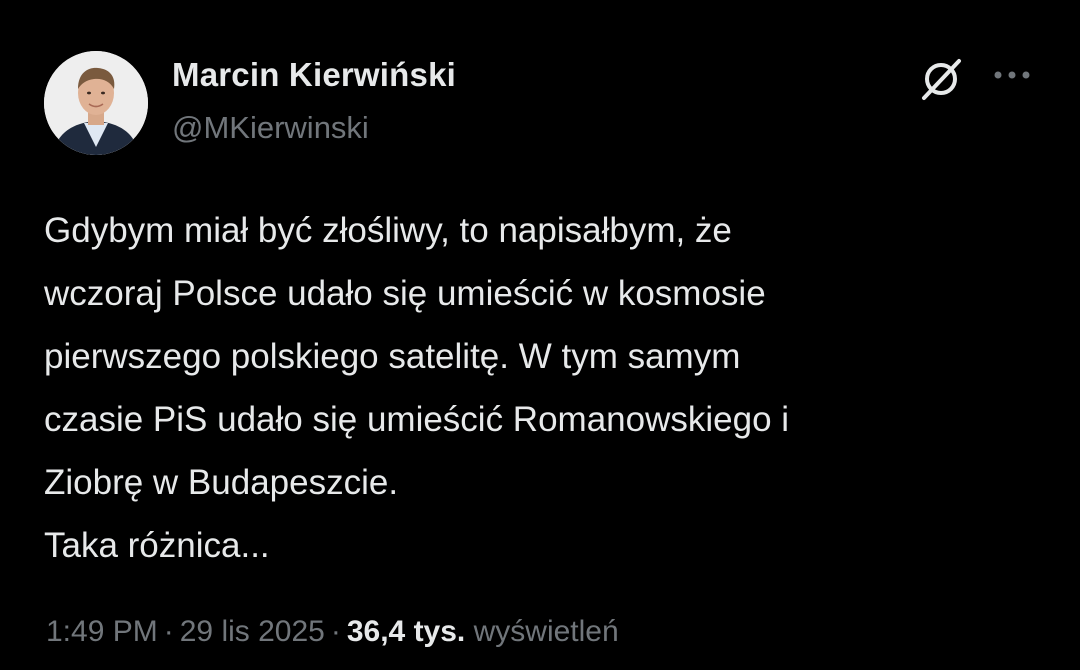 The width and height of the screenshot is (1080, 670). I want to click on more-dots-icon, so click(1012, 75).